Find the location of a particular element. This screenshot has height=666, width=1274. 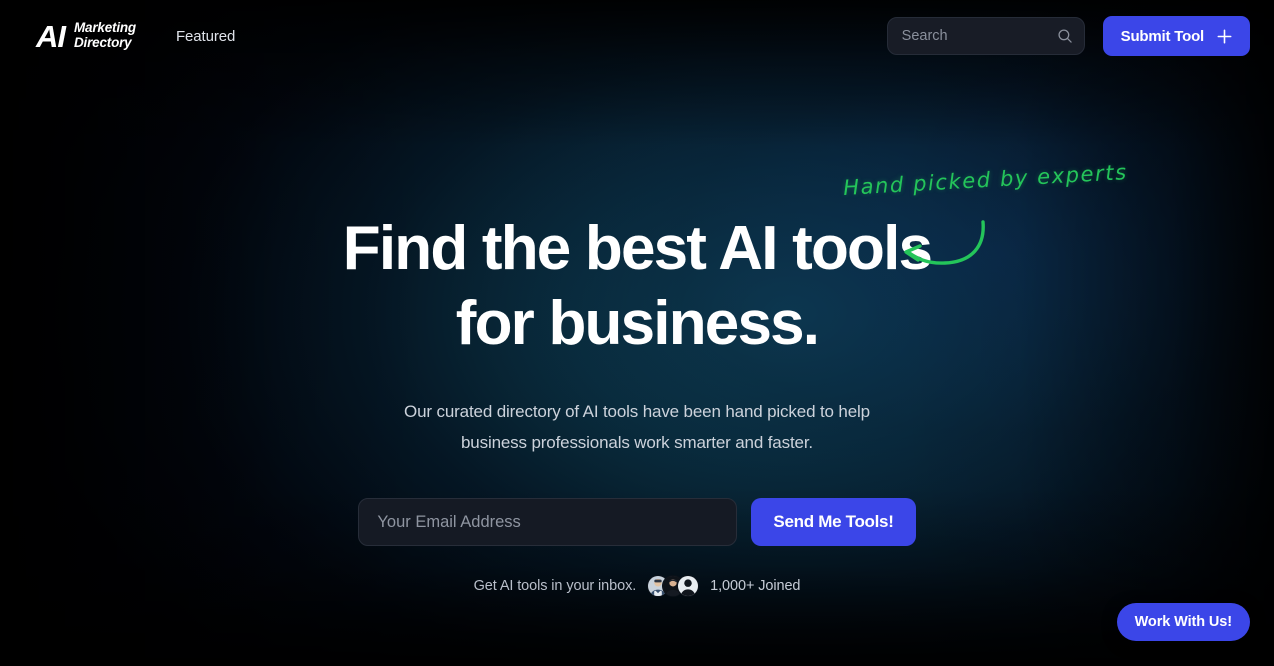

avatar-group is located at coordinates (673, 586).